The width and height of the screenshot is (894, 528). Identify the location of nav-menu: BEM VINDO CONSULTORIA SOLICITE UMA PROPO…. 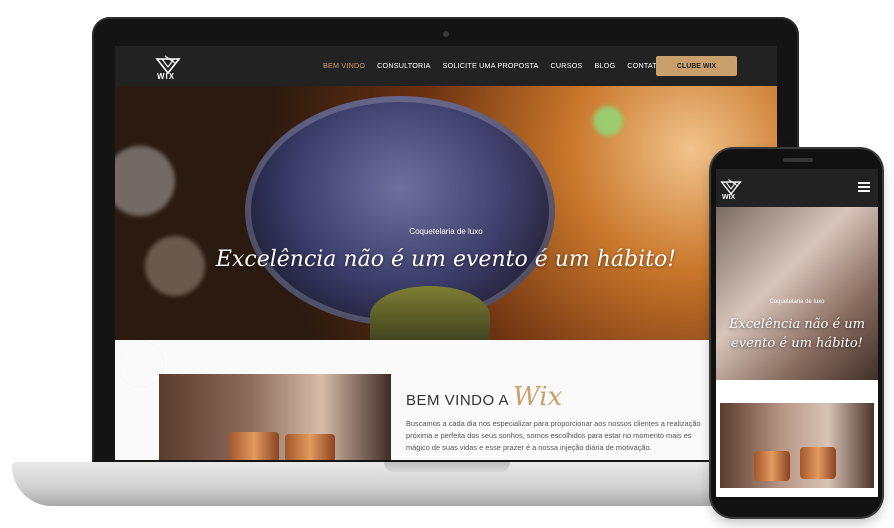
(493, 65).